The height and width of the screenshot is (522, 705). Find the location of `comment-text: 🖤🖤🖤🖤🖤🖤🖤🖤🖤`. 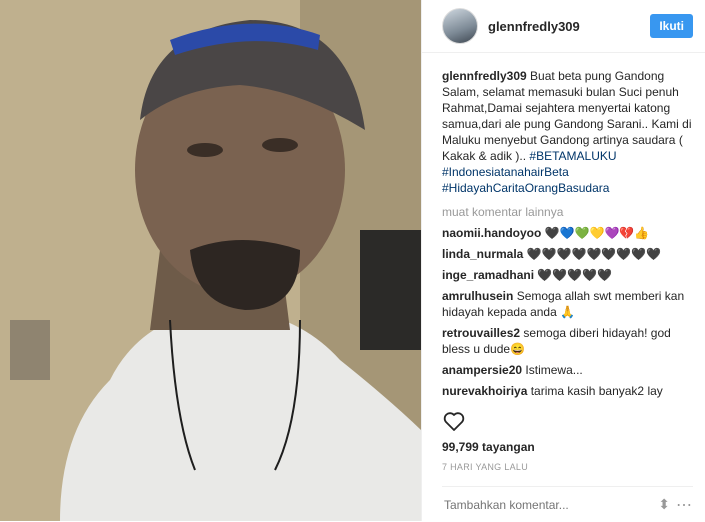

comment-text: 🖤🖤🖤🖤🖤🖤🖤🖤🖤 is located at coordinates (594, 254).